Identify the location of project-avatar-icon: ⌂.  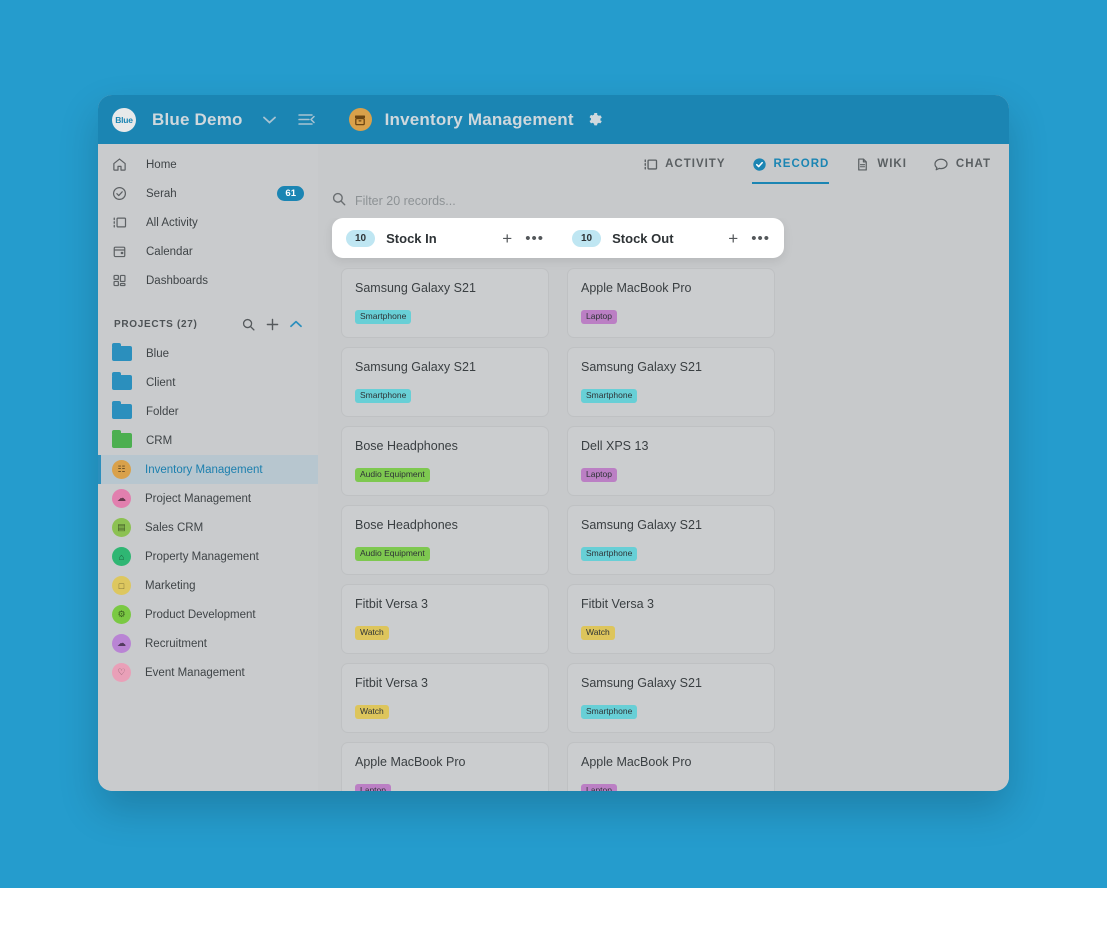
(121, 556).